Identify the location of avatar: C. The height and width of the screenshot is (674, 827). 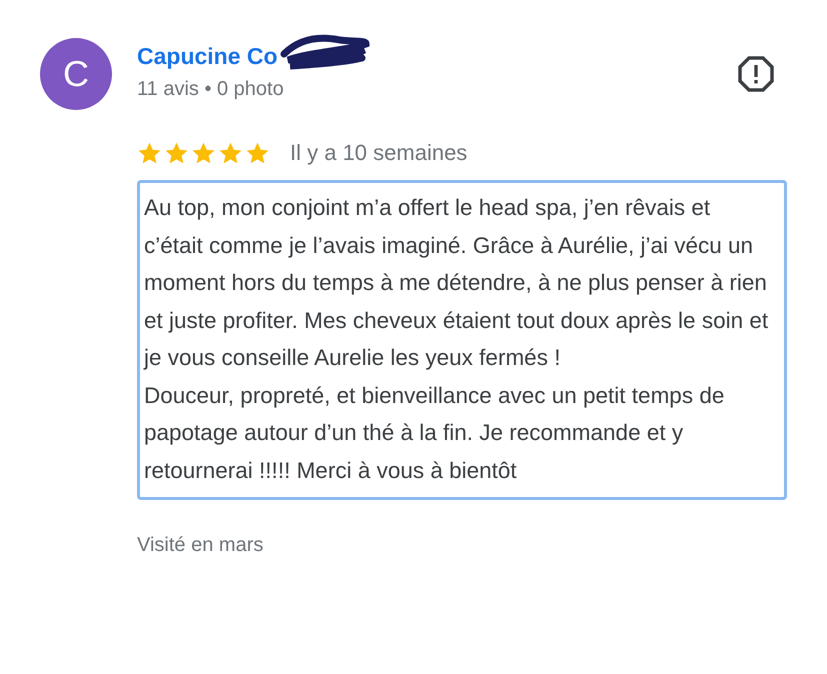
(76, 74).